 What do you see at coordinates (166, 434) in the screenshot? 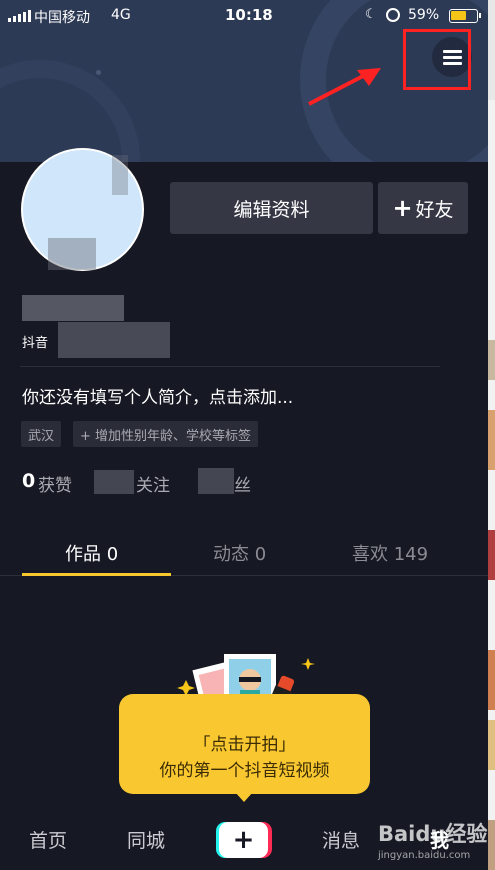
I see `add-tag-button: + 增加性别年龄、学校等标签` at bounding box center [166, 434].